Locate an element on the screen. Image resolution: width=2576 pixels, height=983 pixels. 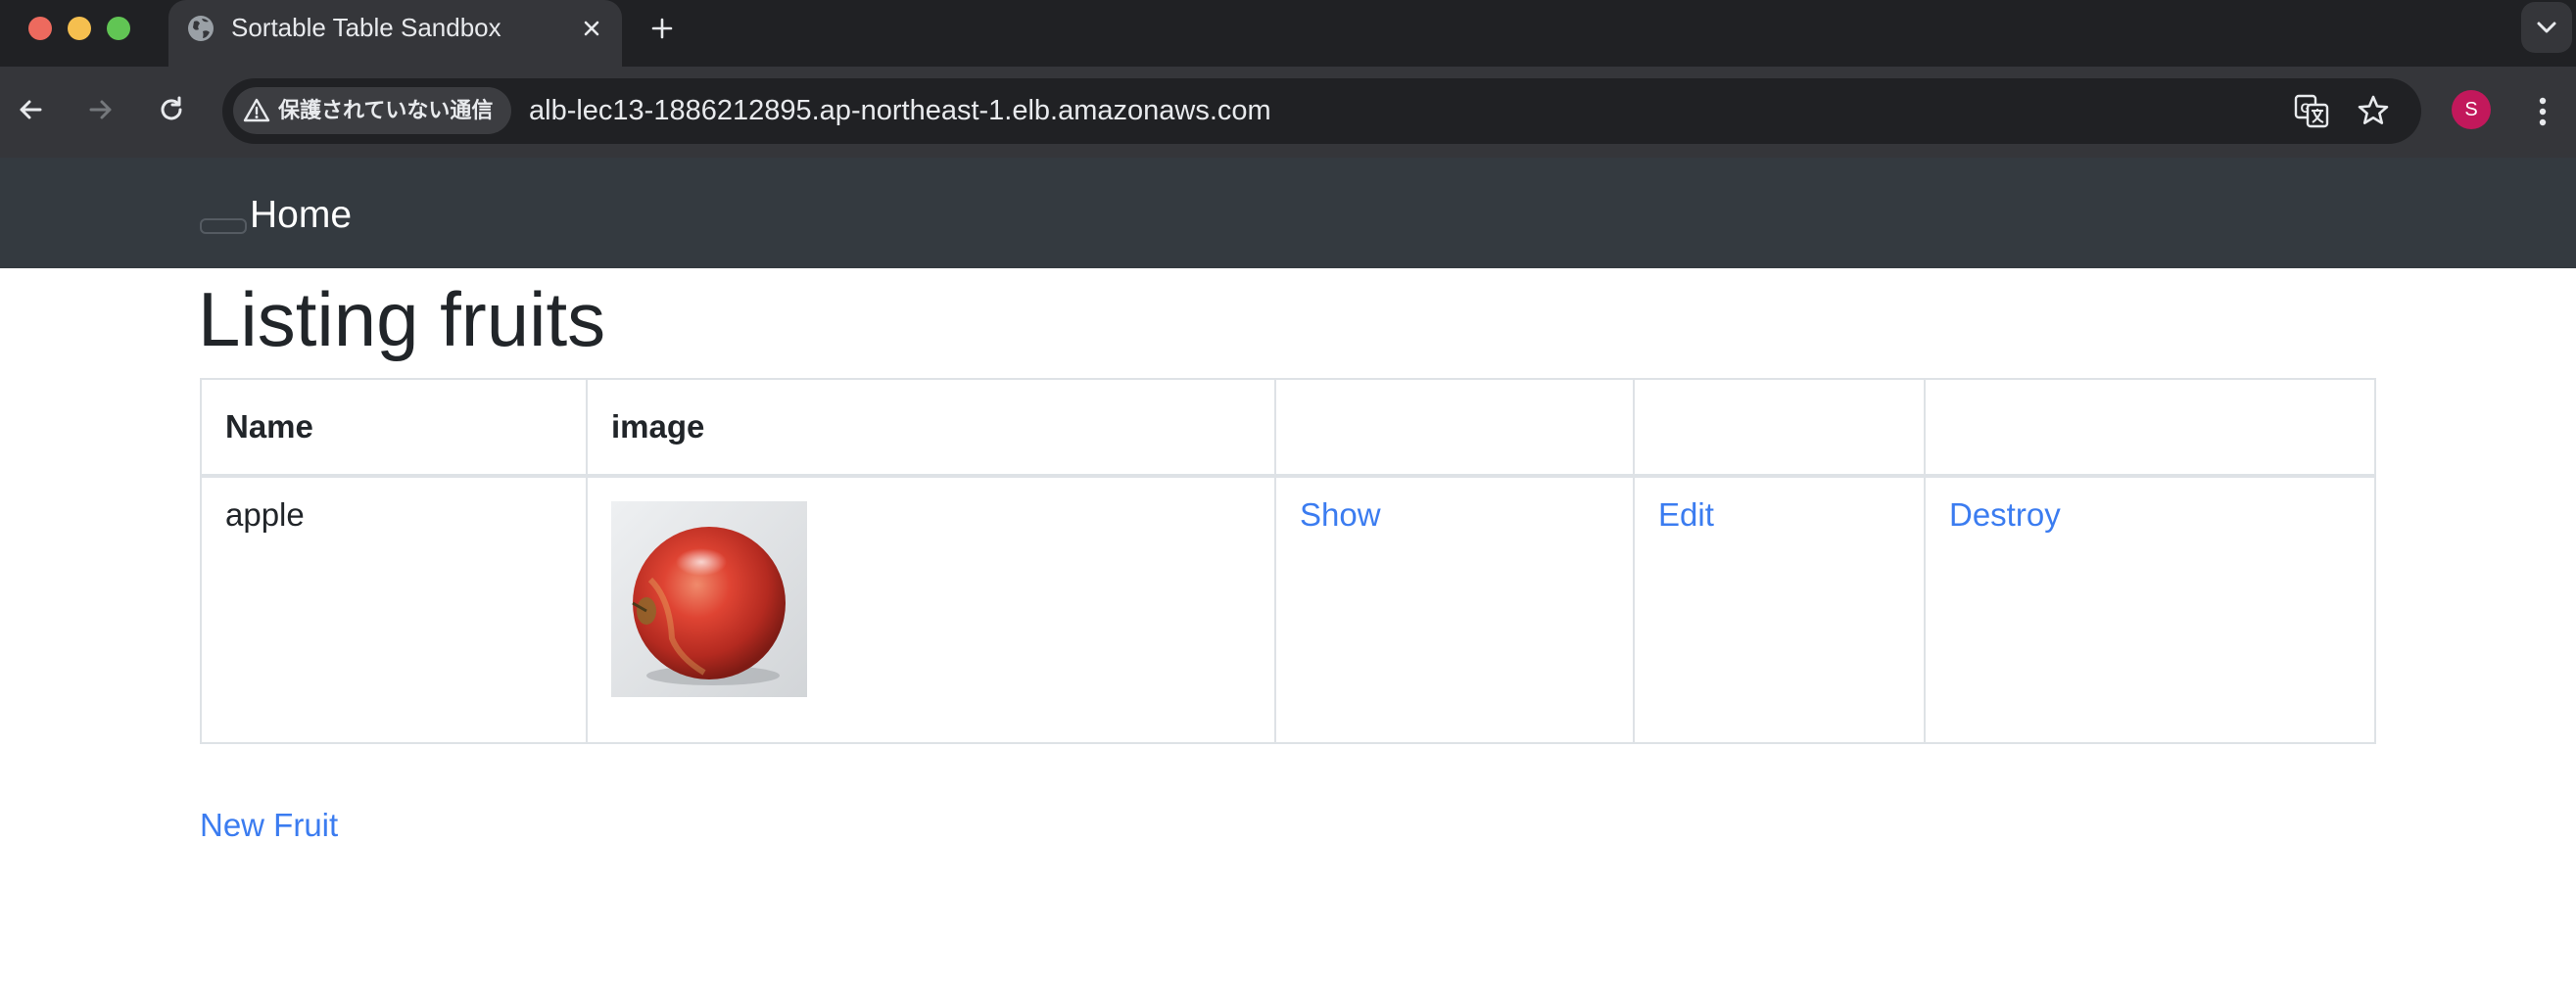
destroy-link: Destroy is located at coordinates (2005, 514).